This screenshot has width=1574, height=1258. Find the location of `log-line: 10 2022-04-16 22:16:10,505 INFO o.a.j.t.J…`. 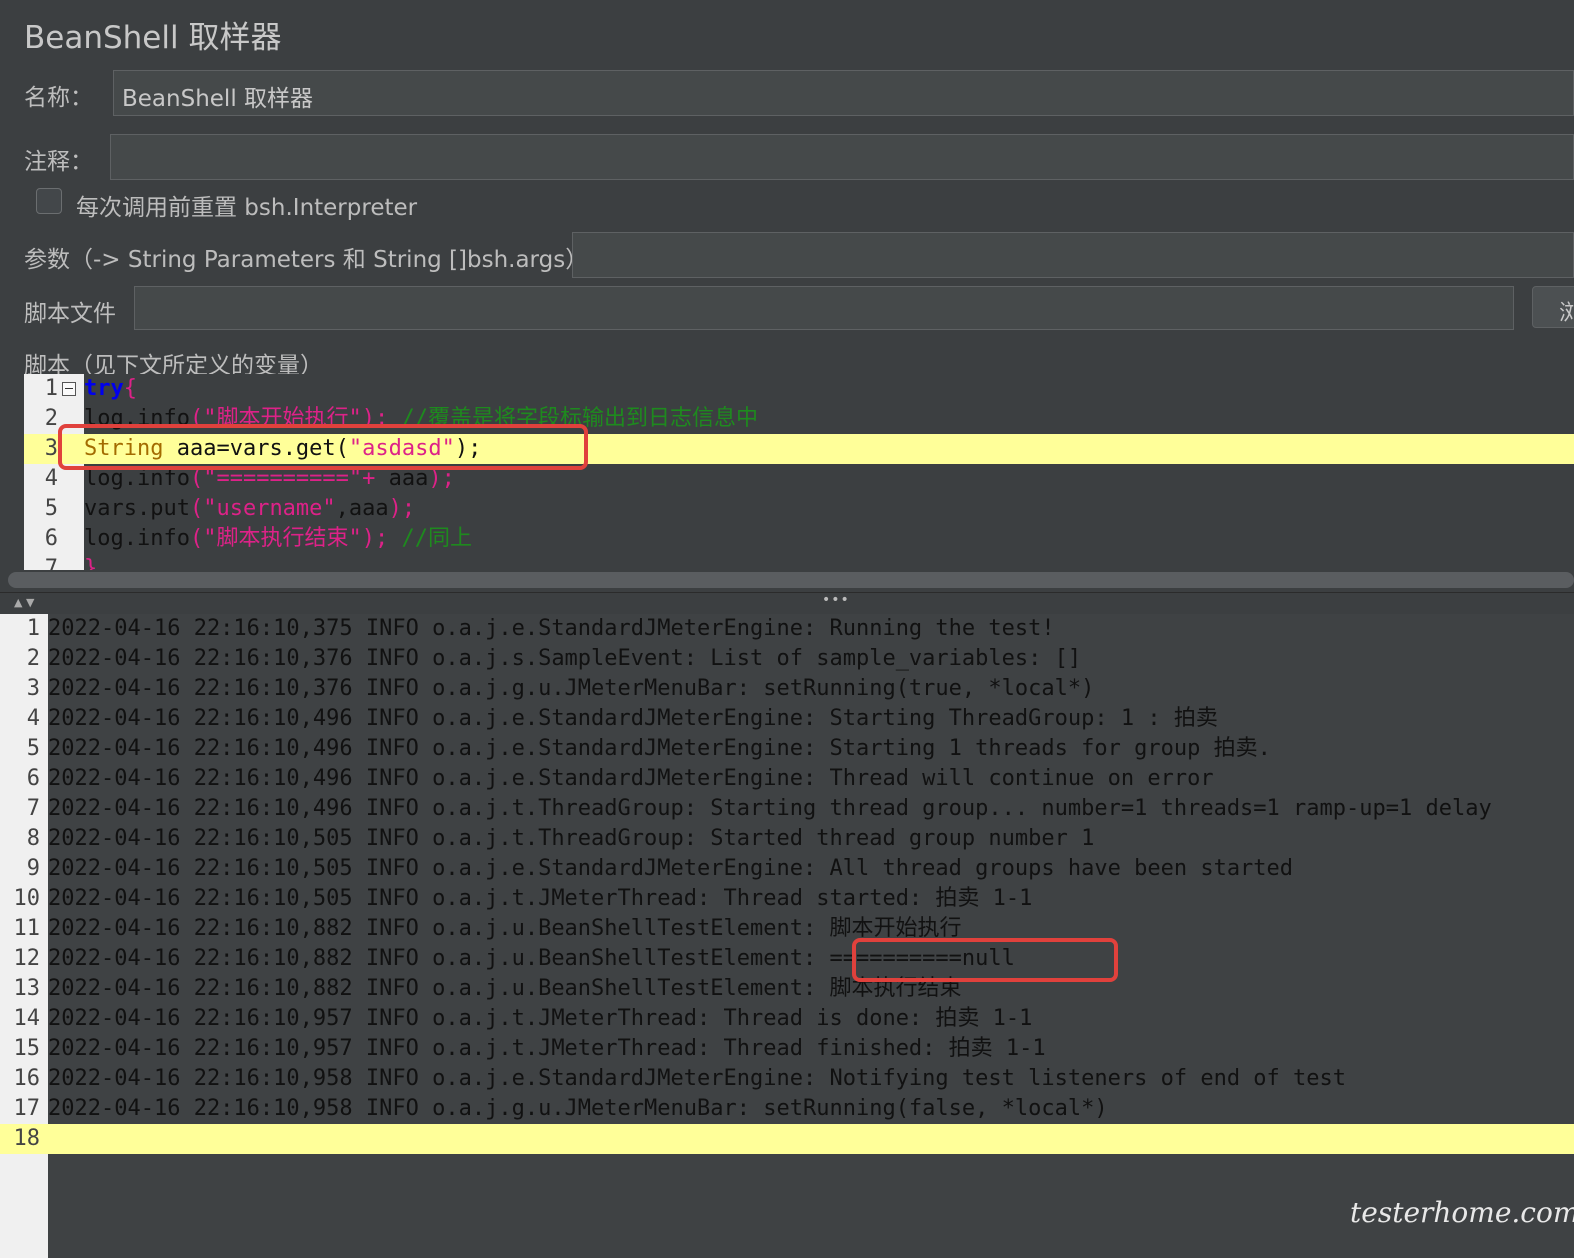

log-line: 10 2022-04-16 22:16:10,505 INFO o.a.j.t.J… is located at coordinates (787, 899).